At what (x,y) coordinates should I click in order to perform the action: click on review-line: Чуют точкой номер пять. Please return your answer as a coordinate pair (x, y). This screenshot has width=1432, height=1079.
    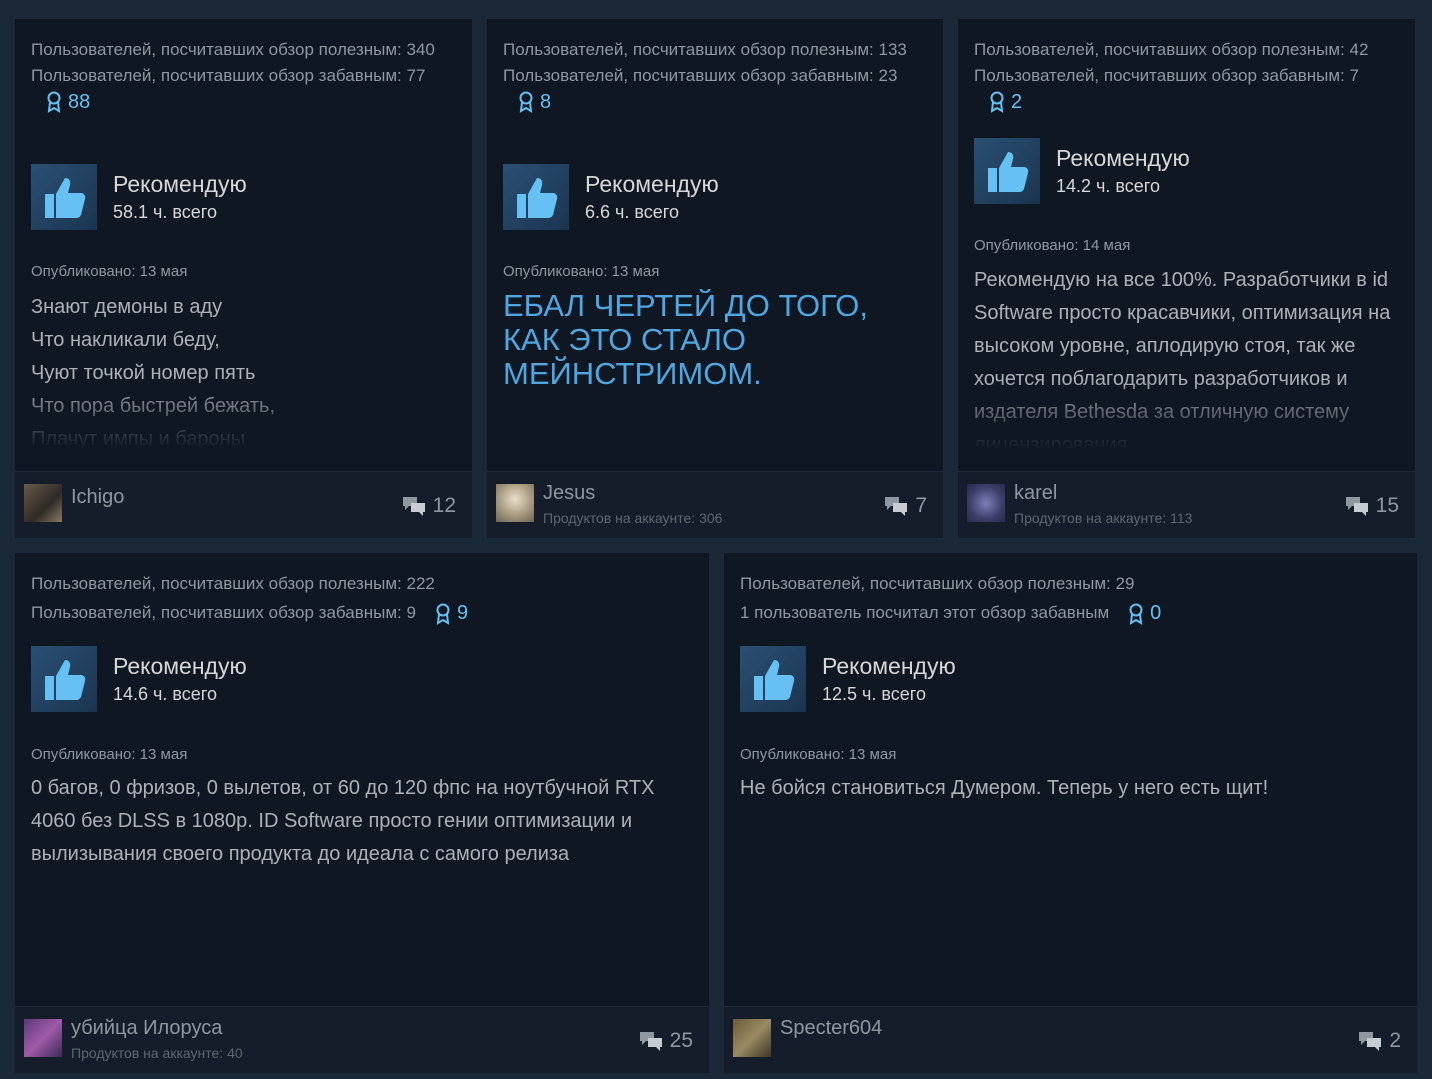
    Looking at the image, I should click on (143, 373).